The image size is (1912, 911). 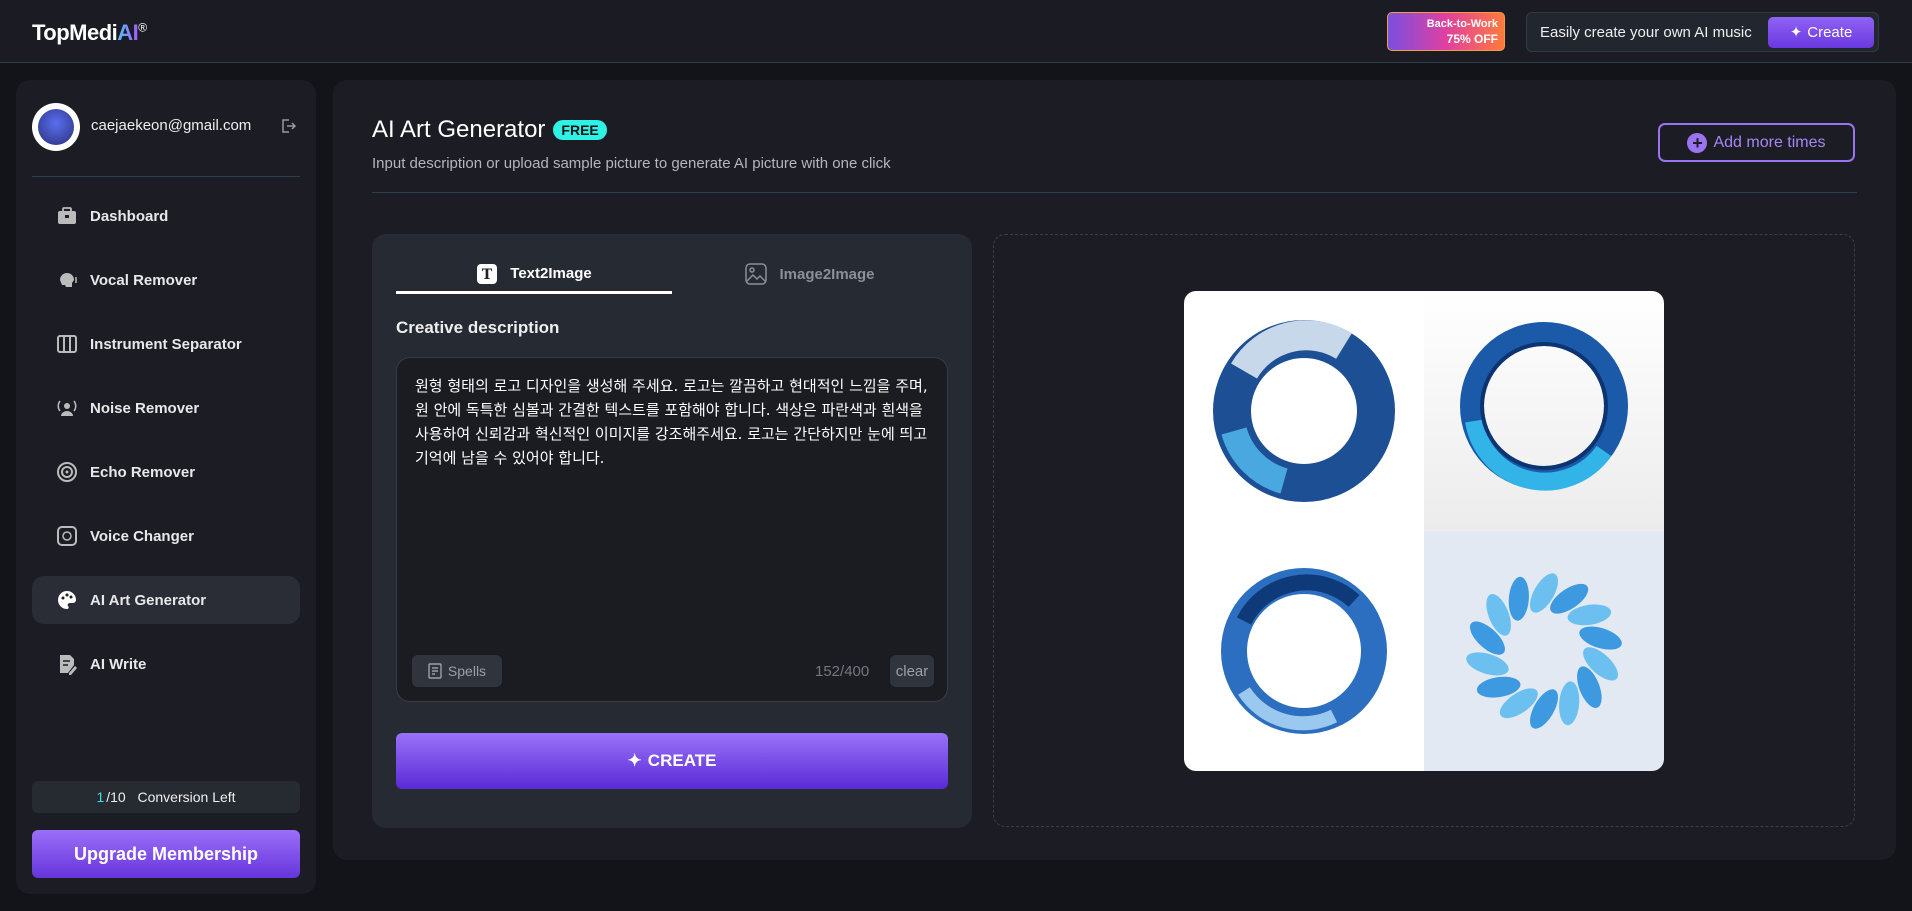 I want to click on spiral-ring-logo-image, so click(x=1304, y=651).